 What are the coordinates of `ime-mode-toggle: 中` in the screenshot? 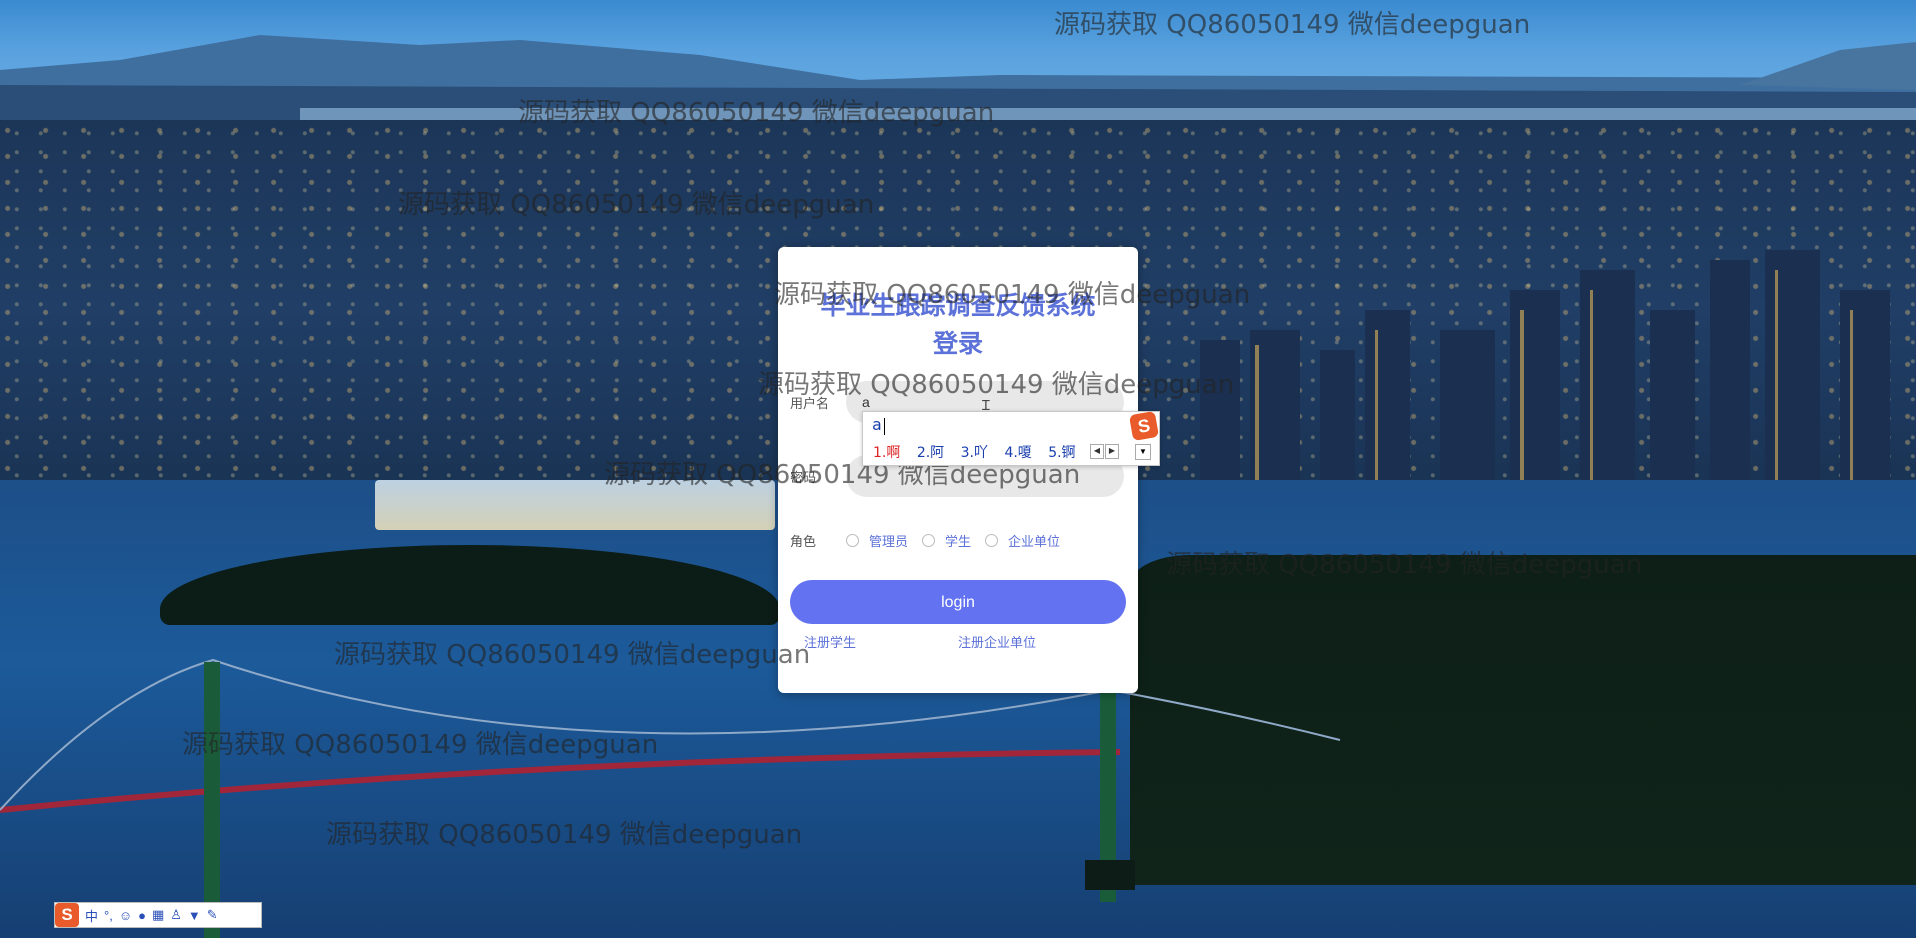 It's located at (91, 915).